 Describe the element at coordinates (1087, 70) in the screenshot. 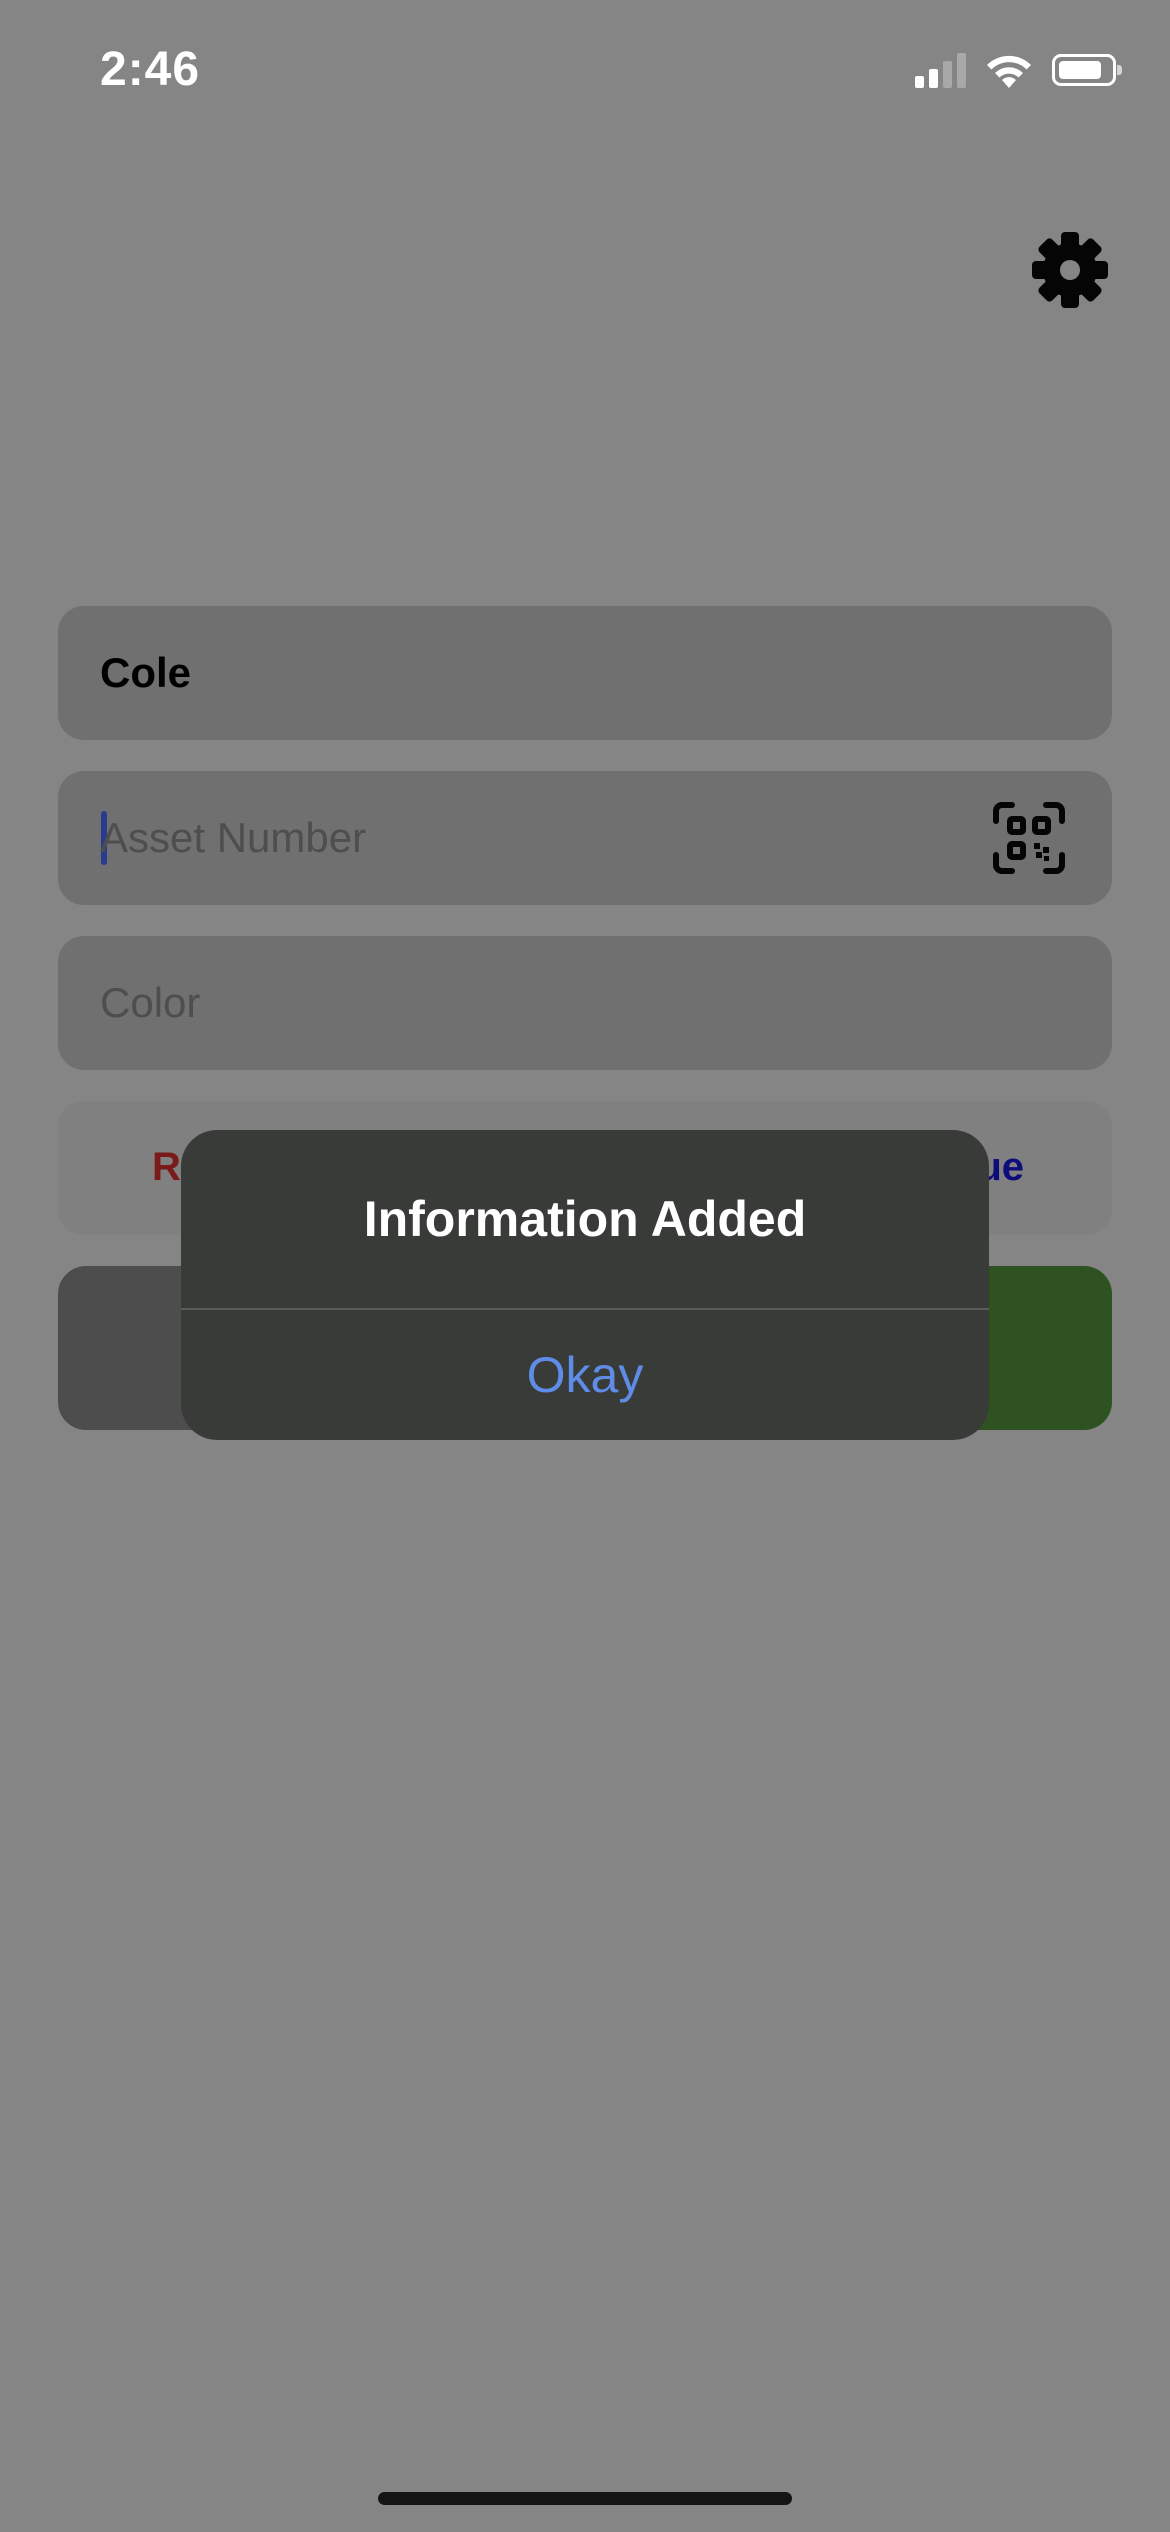

I see `battery-icon` at that location.